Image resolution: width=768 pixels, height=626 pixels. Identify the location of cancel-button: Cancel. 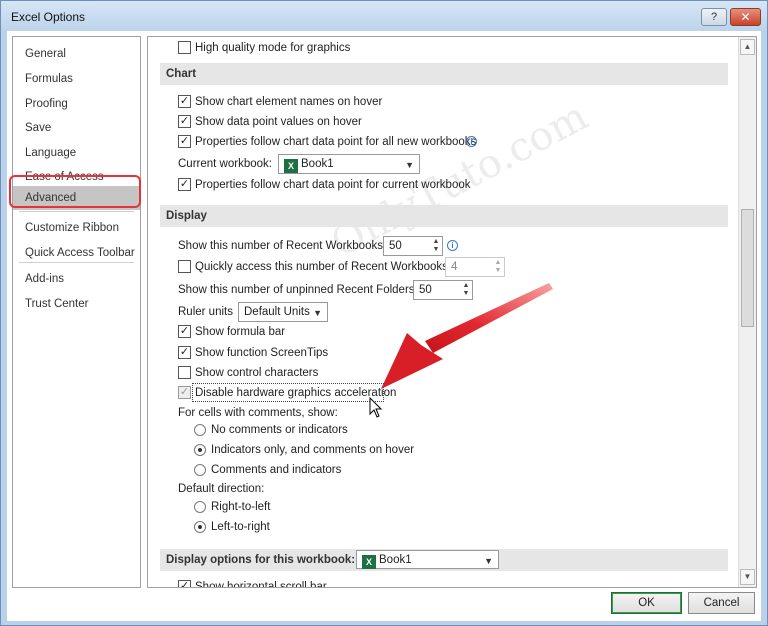
(721, 603).